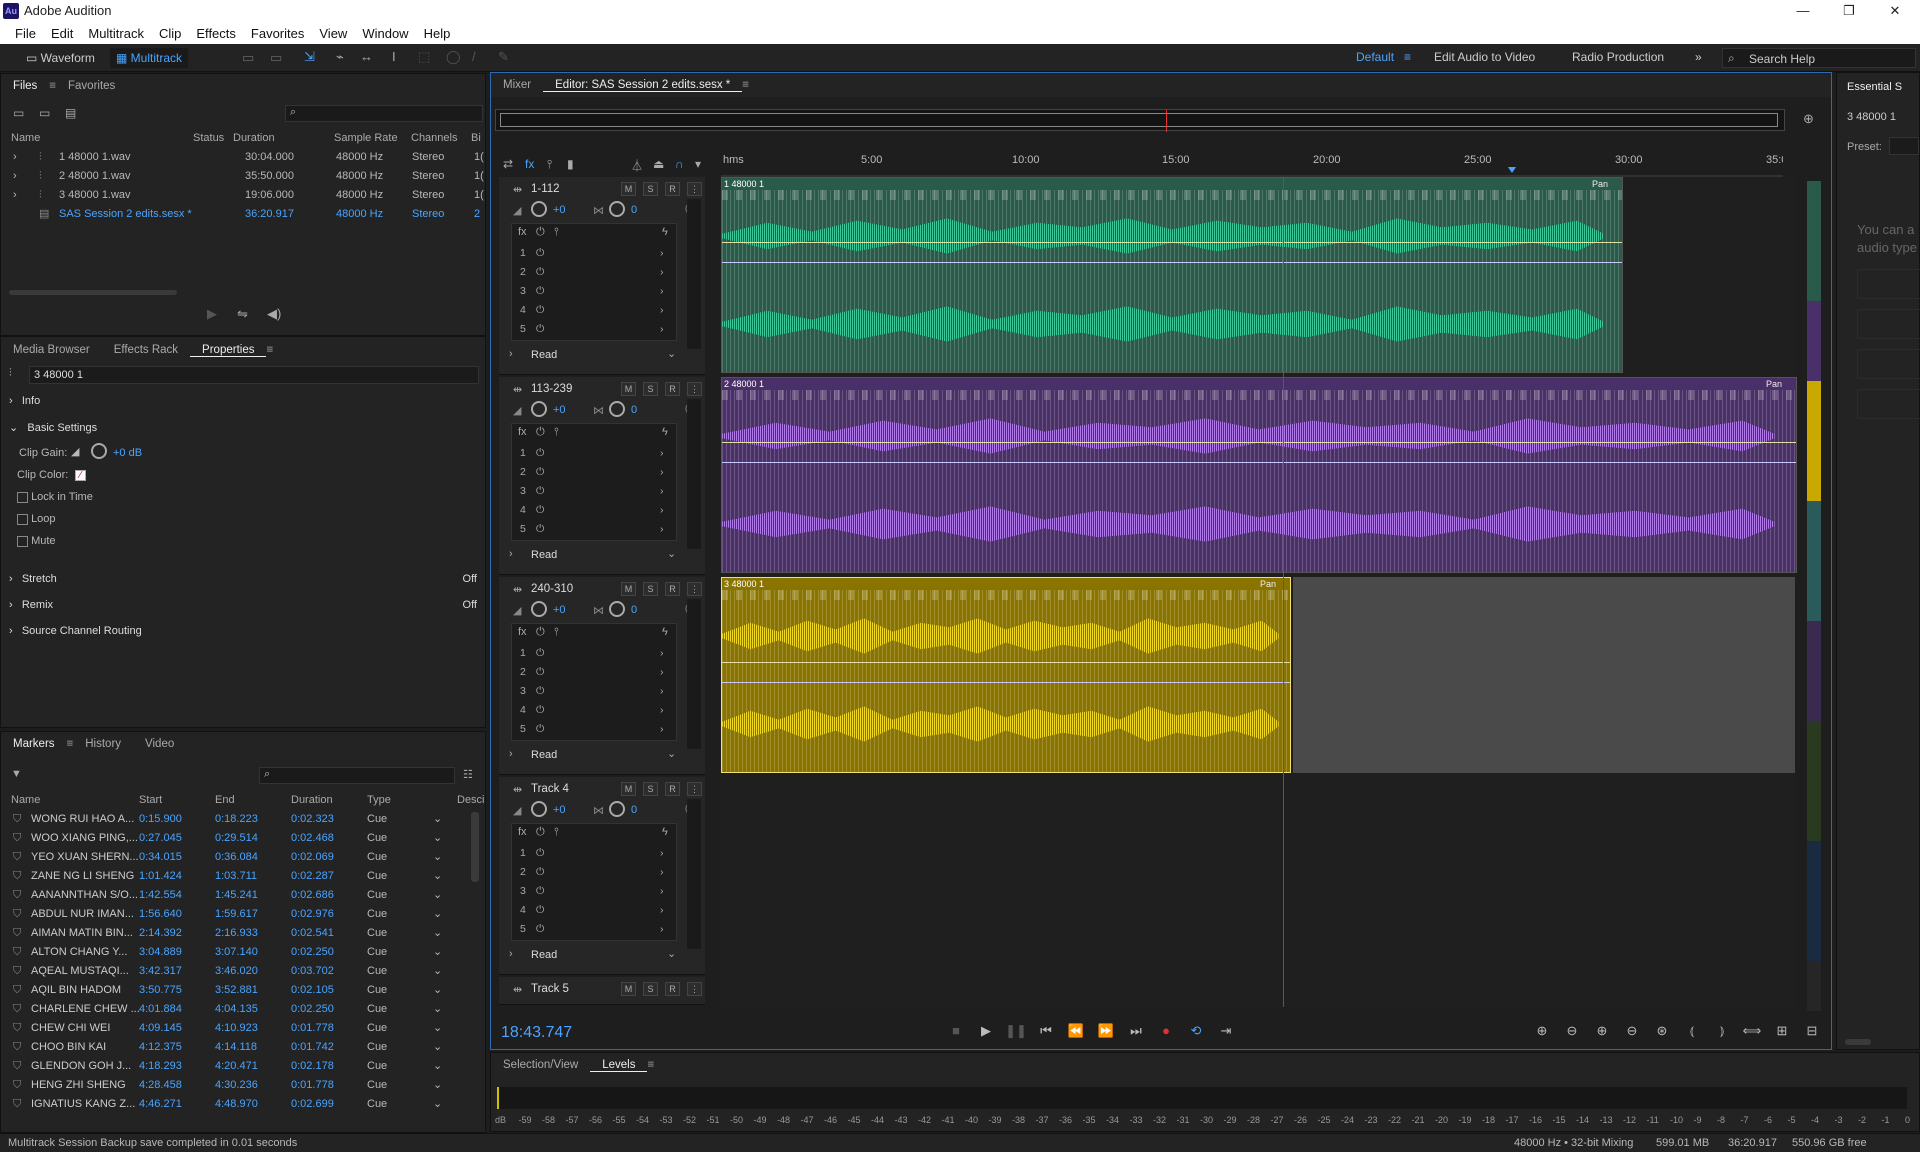 The image size is (1920, 1152). Describe the element at coordinates (51, 350) in the screenshot. I see `tab-media-browser: Media Browser` at that location.